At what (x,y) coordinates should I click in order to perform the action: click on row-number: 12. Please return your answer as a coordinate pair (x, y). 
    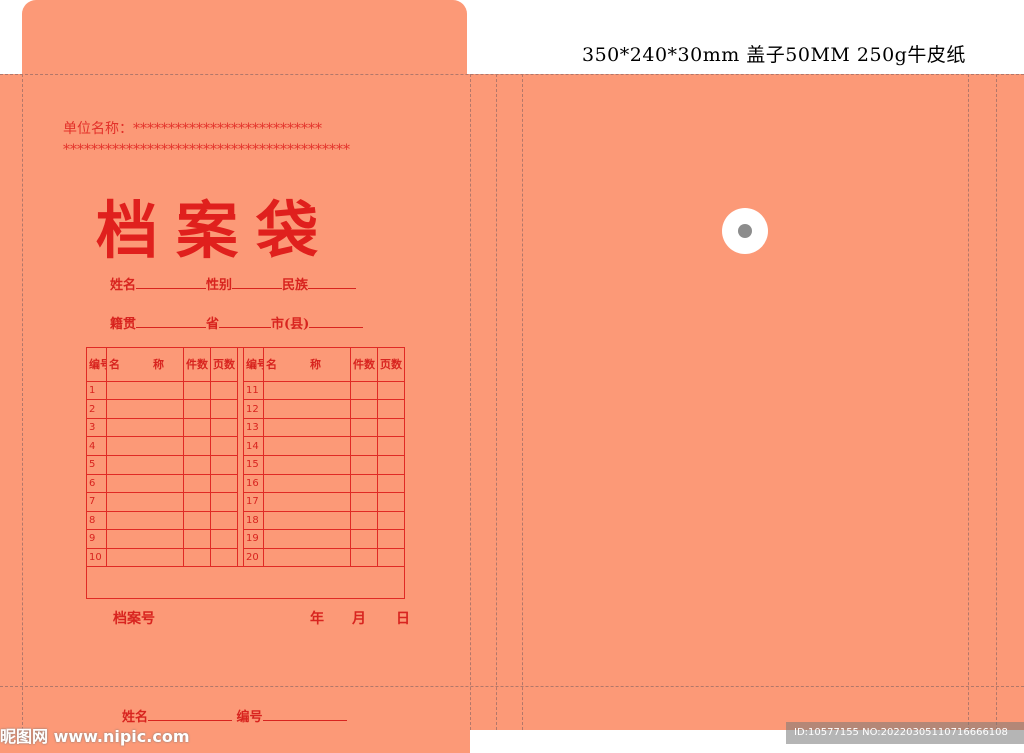
    Looking at the image, I should click on (253, 409).